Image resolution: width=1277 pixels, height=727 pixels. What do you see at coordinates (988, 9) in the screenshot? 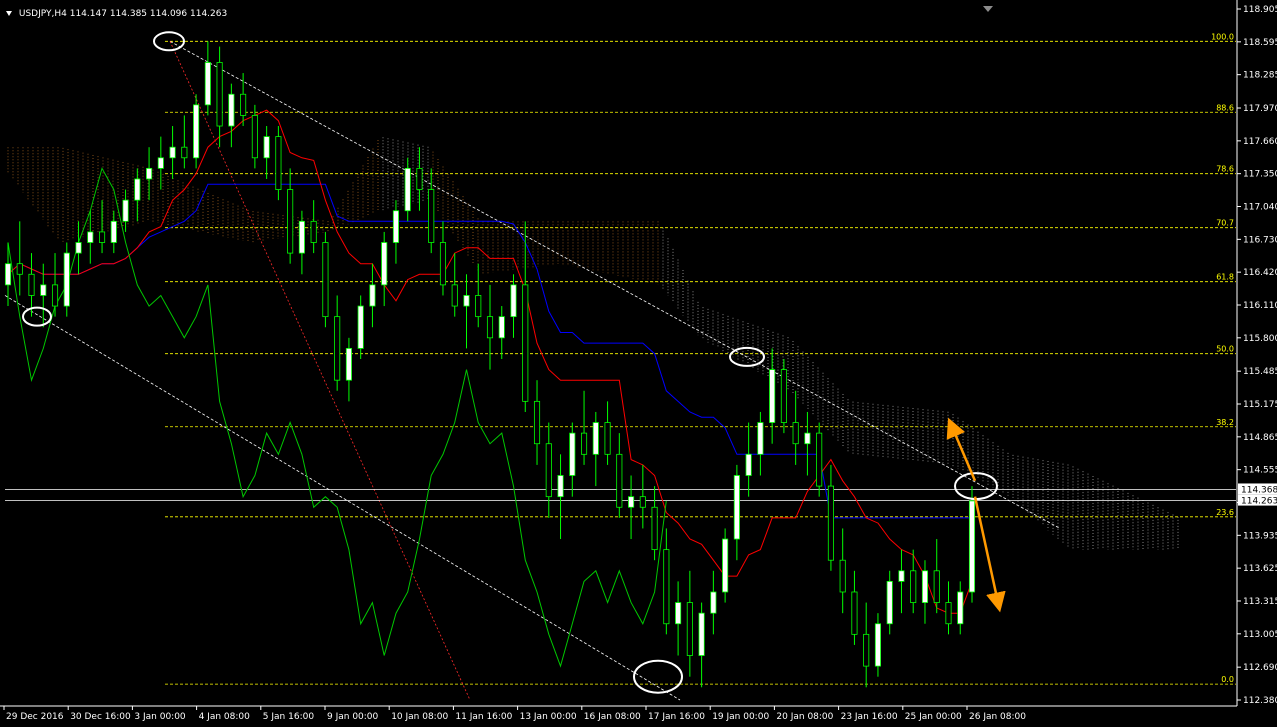
I see `chart-shift-marker-icon` at bounding box center [988, 9].